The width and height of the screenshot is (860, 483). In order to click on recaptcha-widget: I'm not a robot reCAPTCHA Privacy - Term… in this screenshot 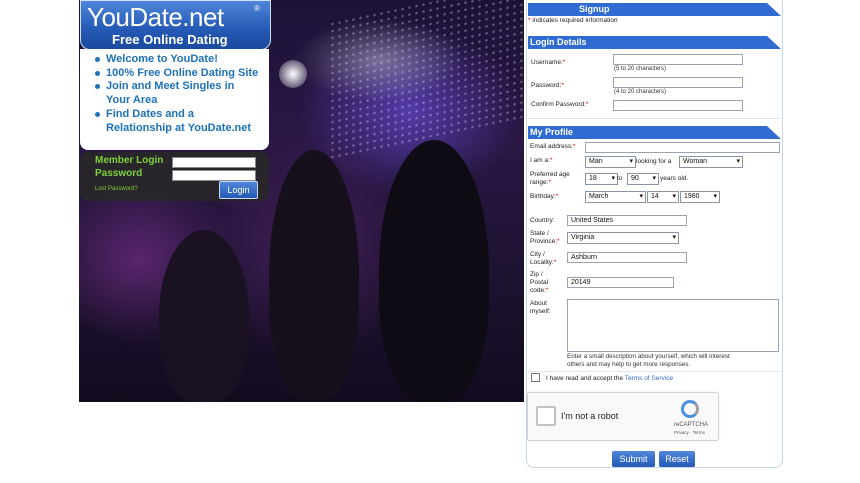, I will do `click(623, 416)`.